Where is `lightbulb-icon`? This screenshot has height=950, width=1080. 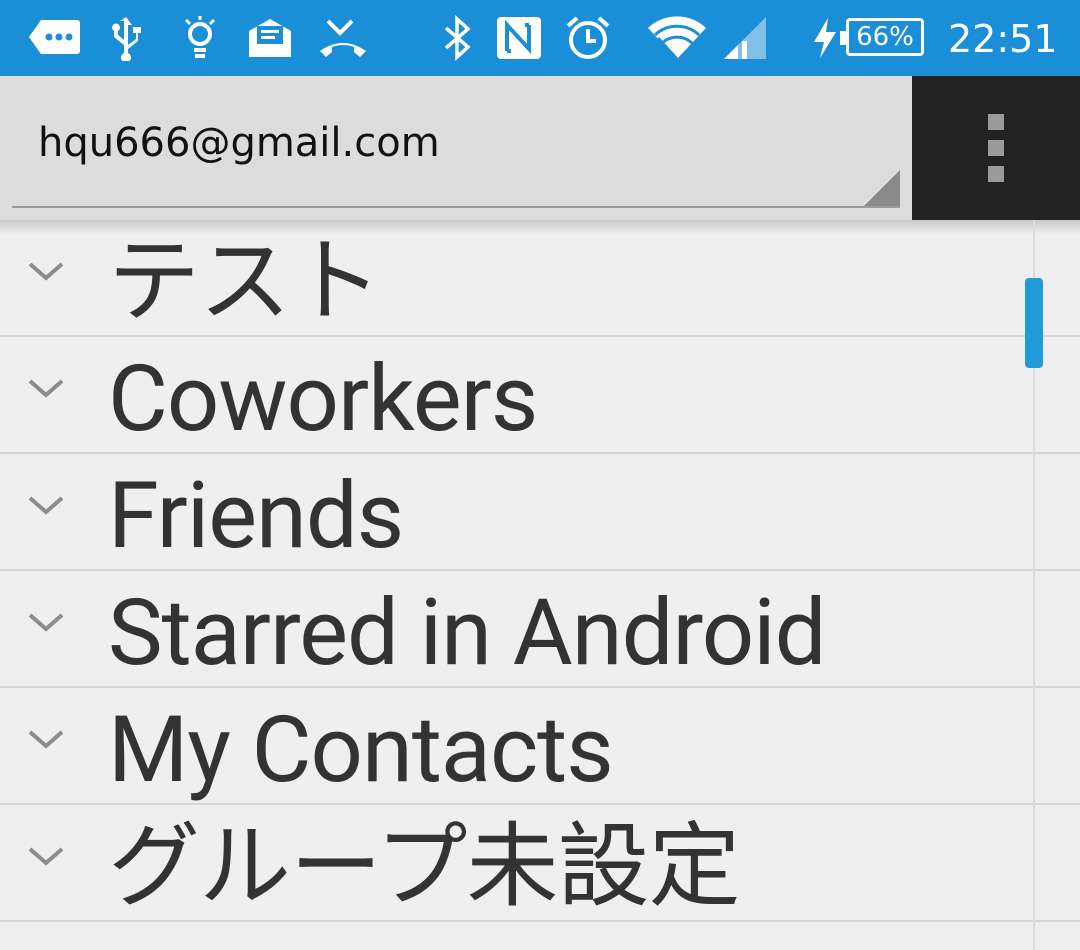
lightbulb-icon is located at coordinates (200, 38).